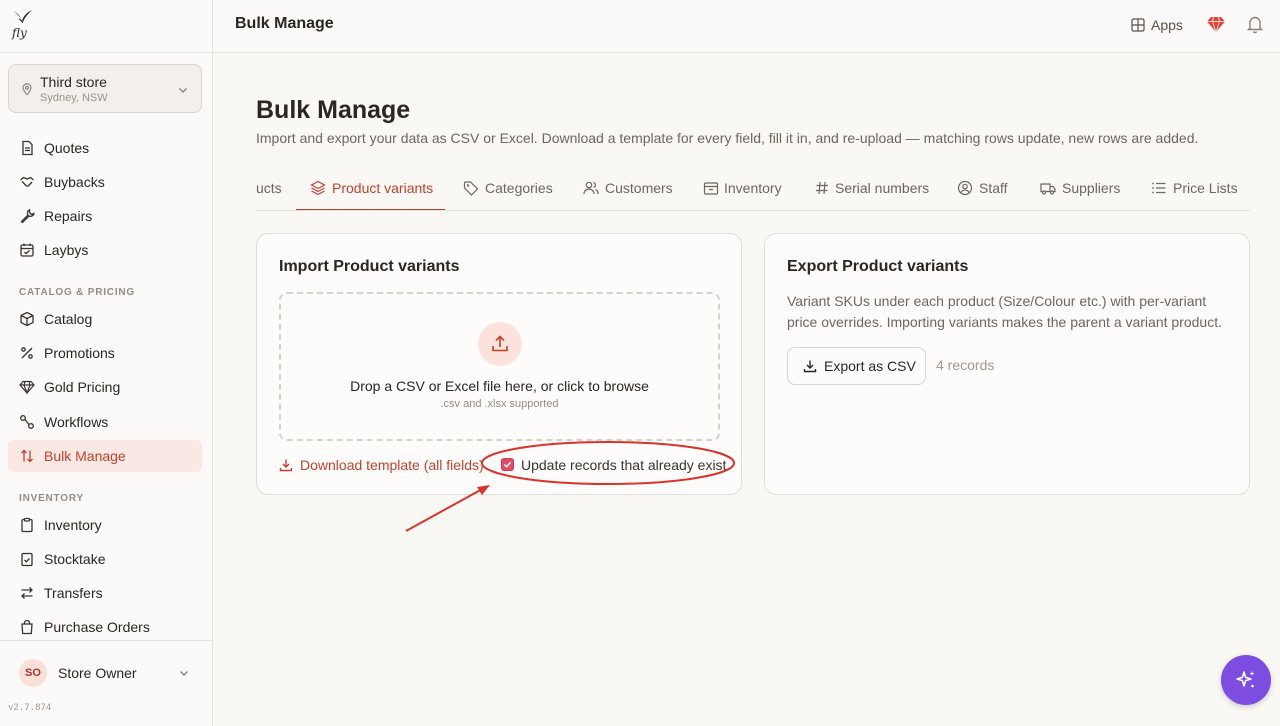  What do you see at coordinates (318, 188) in the screenshot?
I see `layers-icon` at bounding box center [318, 188].